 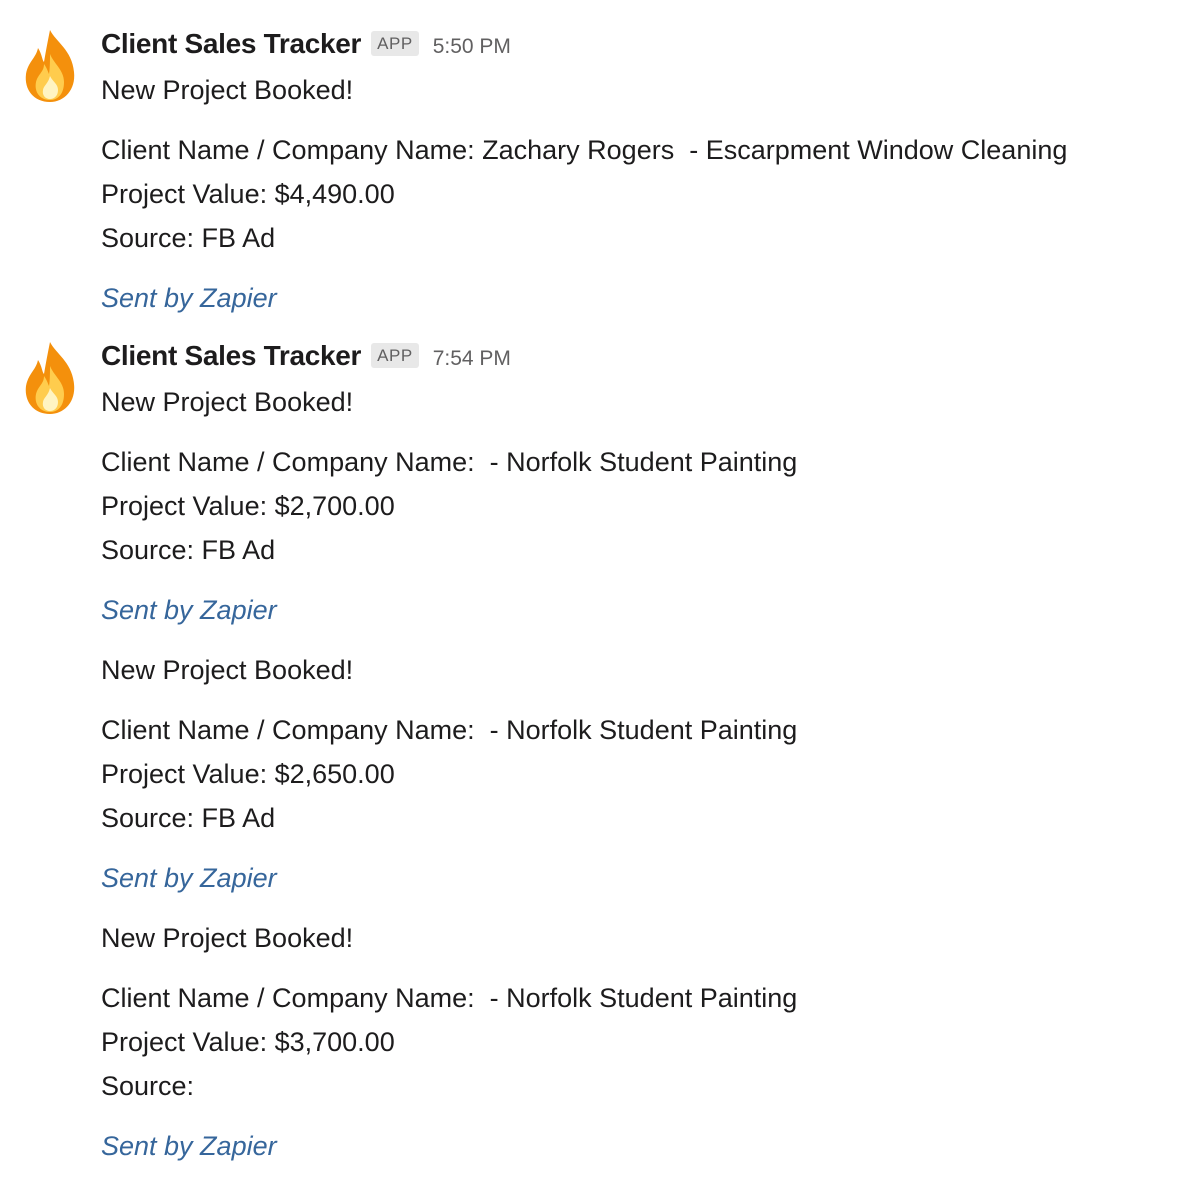 What do you see at coordinates (248, 774) in the screenshot?
I see `project-value-line: Project Value: $2,650.00` at bounding box center [248, 774].